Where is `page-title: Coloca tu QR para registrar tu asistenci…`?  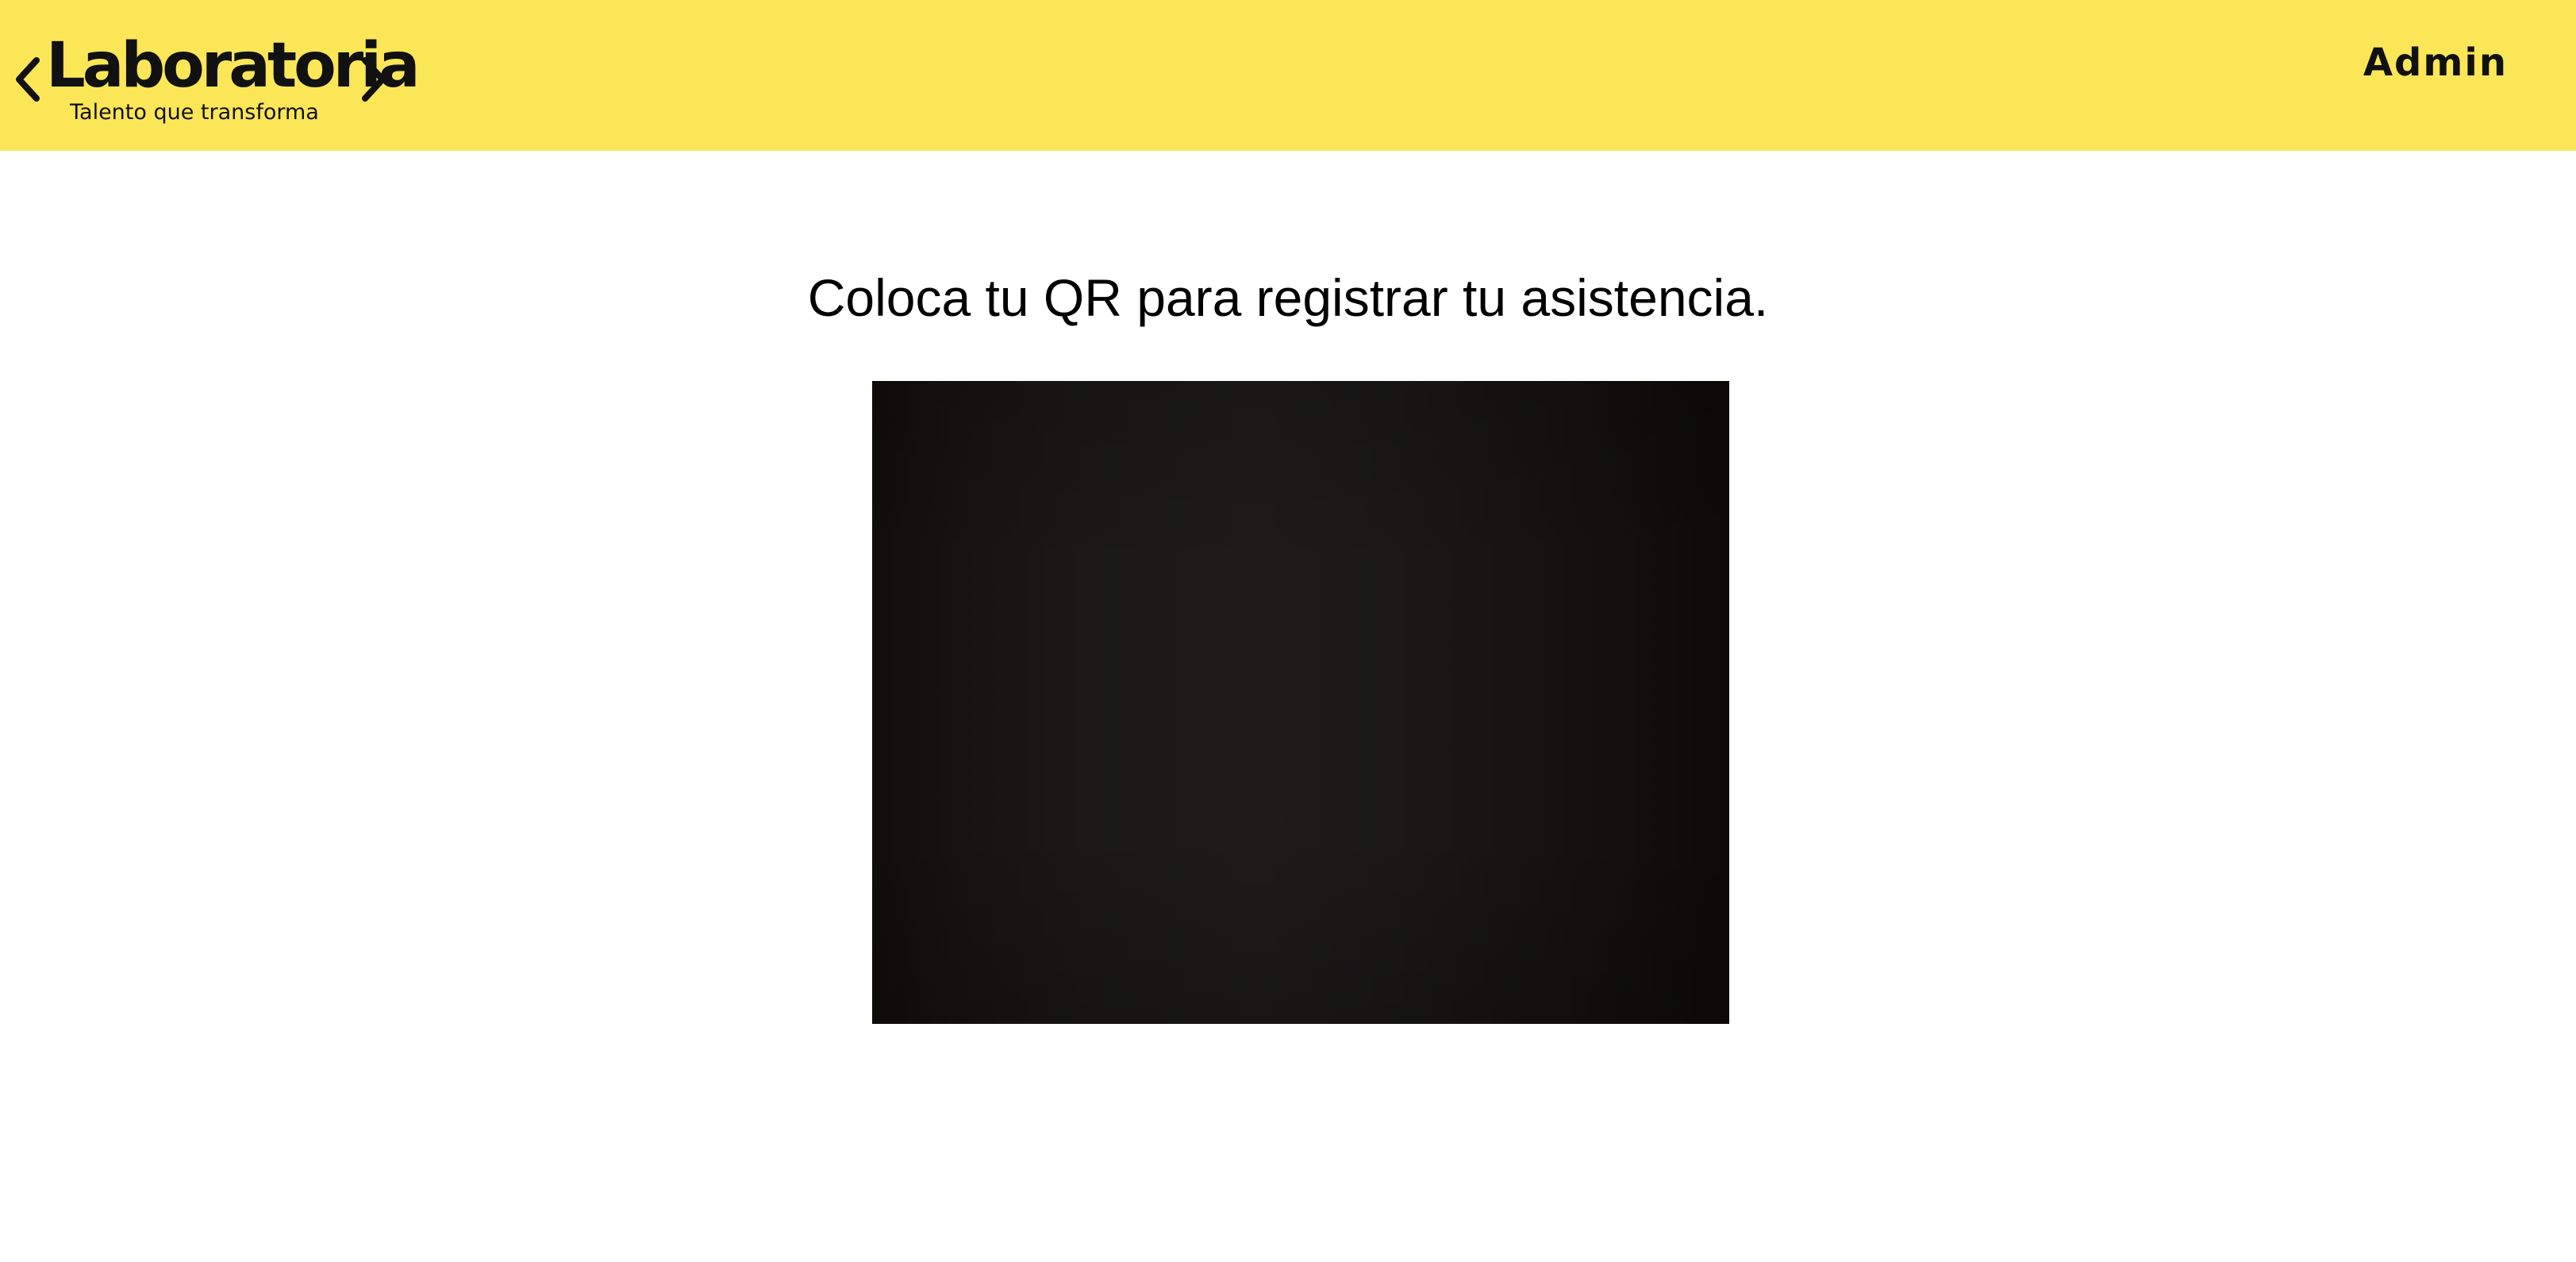
page-title: Coloca tu QR para registrar tu asistenci… is located at coordinates (1288, 297).